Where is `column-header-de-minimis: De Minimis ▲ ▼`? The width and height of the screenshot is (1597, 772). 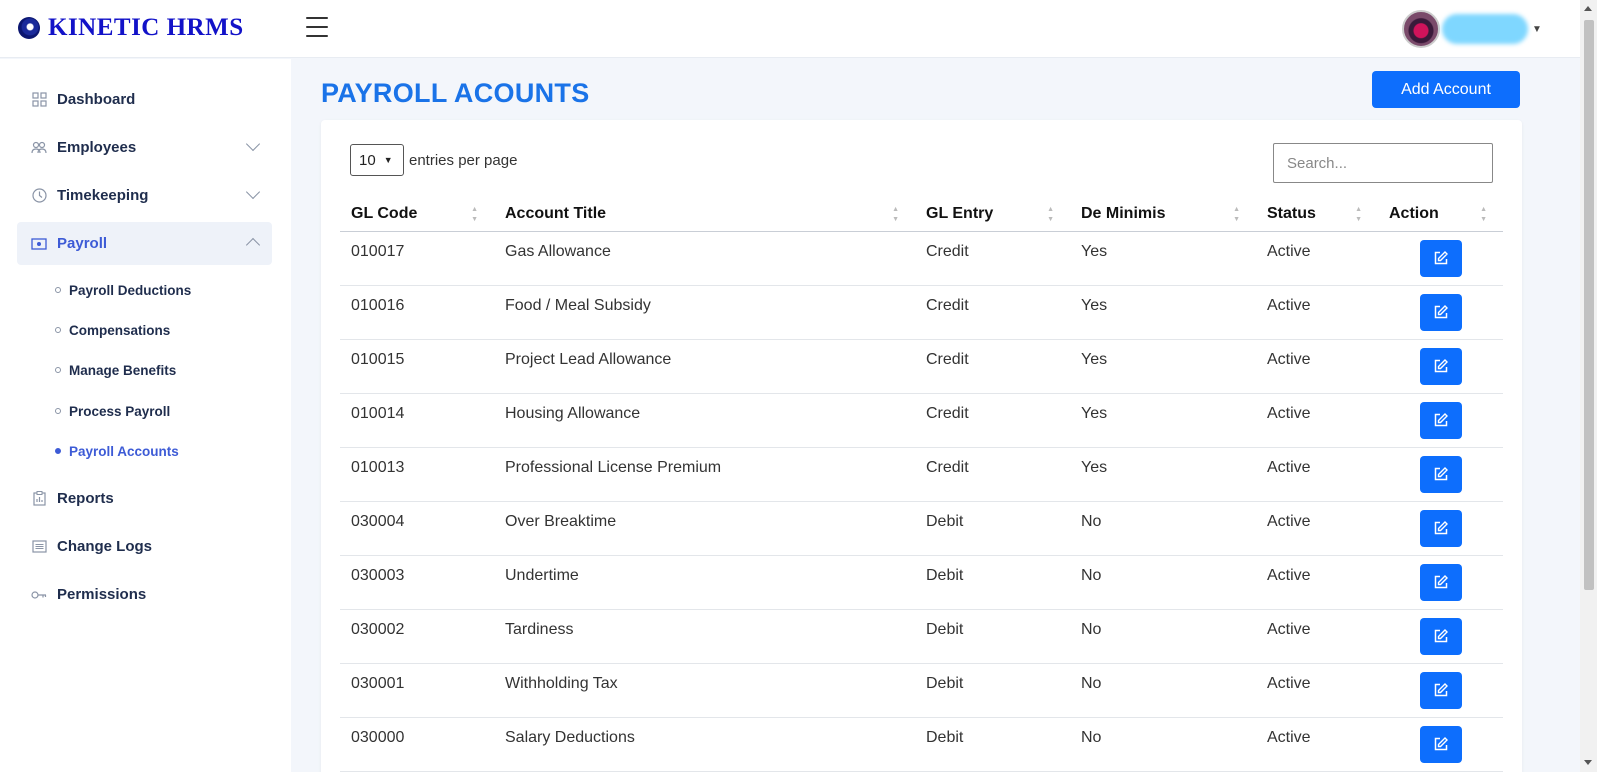
column-header-de-minimis: De Minimis ▲ ▼ is located at coordinates (1163, 215).